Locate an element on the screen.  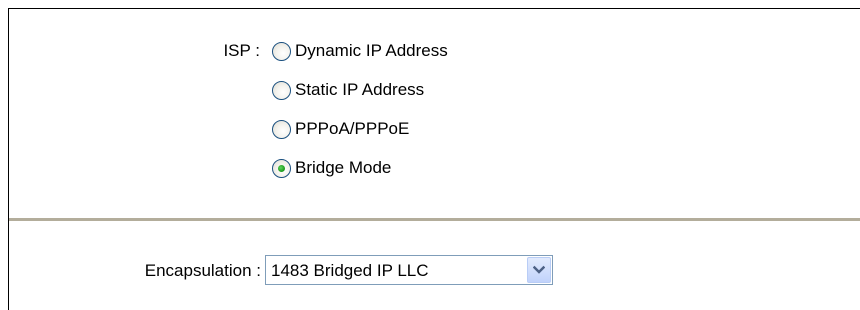
isp-option-pppoa-pppoe: PPPoA/PPPoE is located at coordinates (360, 129).